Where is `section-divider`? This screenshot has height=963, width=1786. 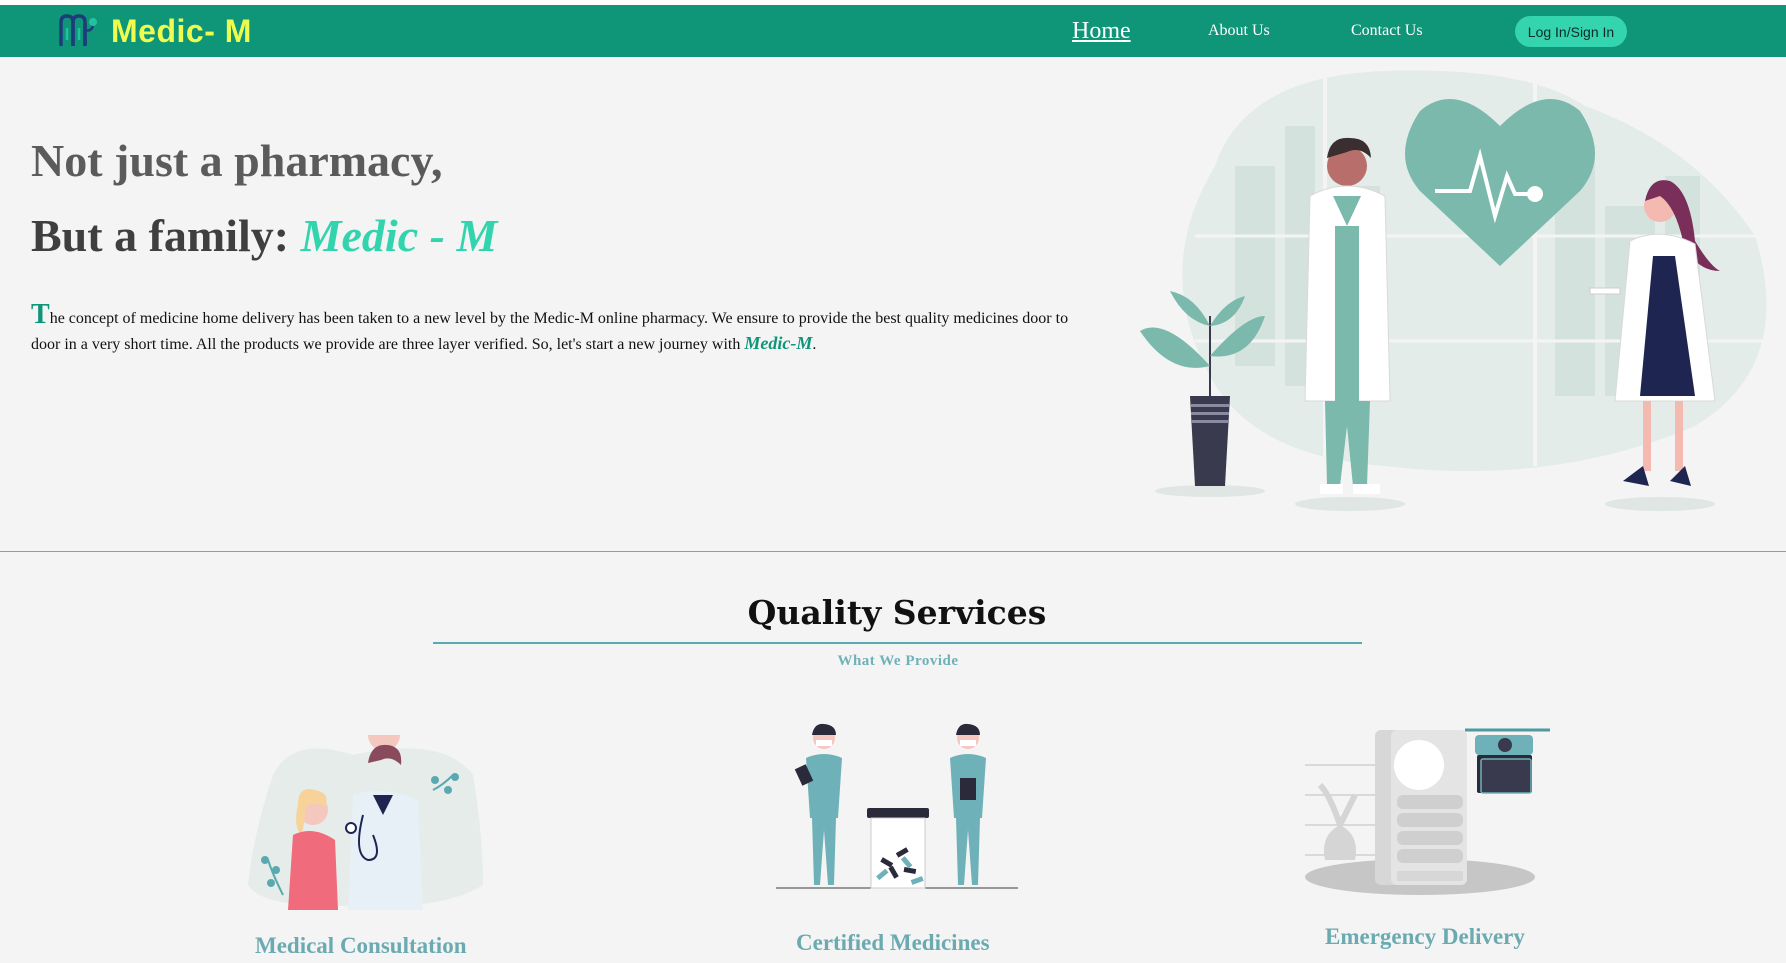
section-divider is located at coordinates (893, 551).